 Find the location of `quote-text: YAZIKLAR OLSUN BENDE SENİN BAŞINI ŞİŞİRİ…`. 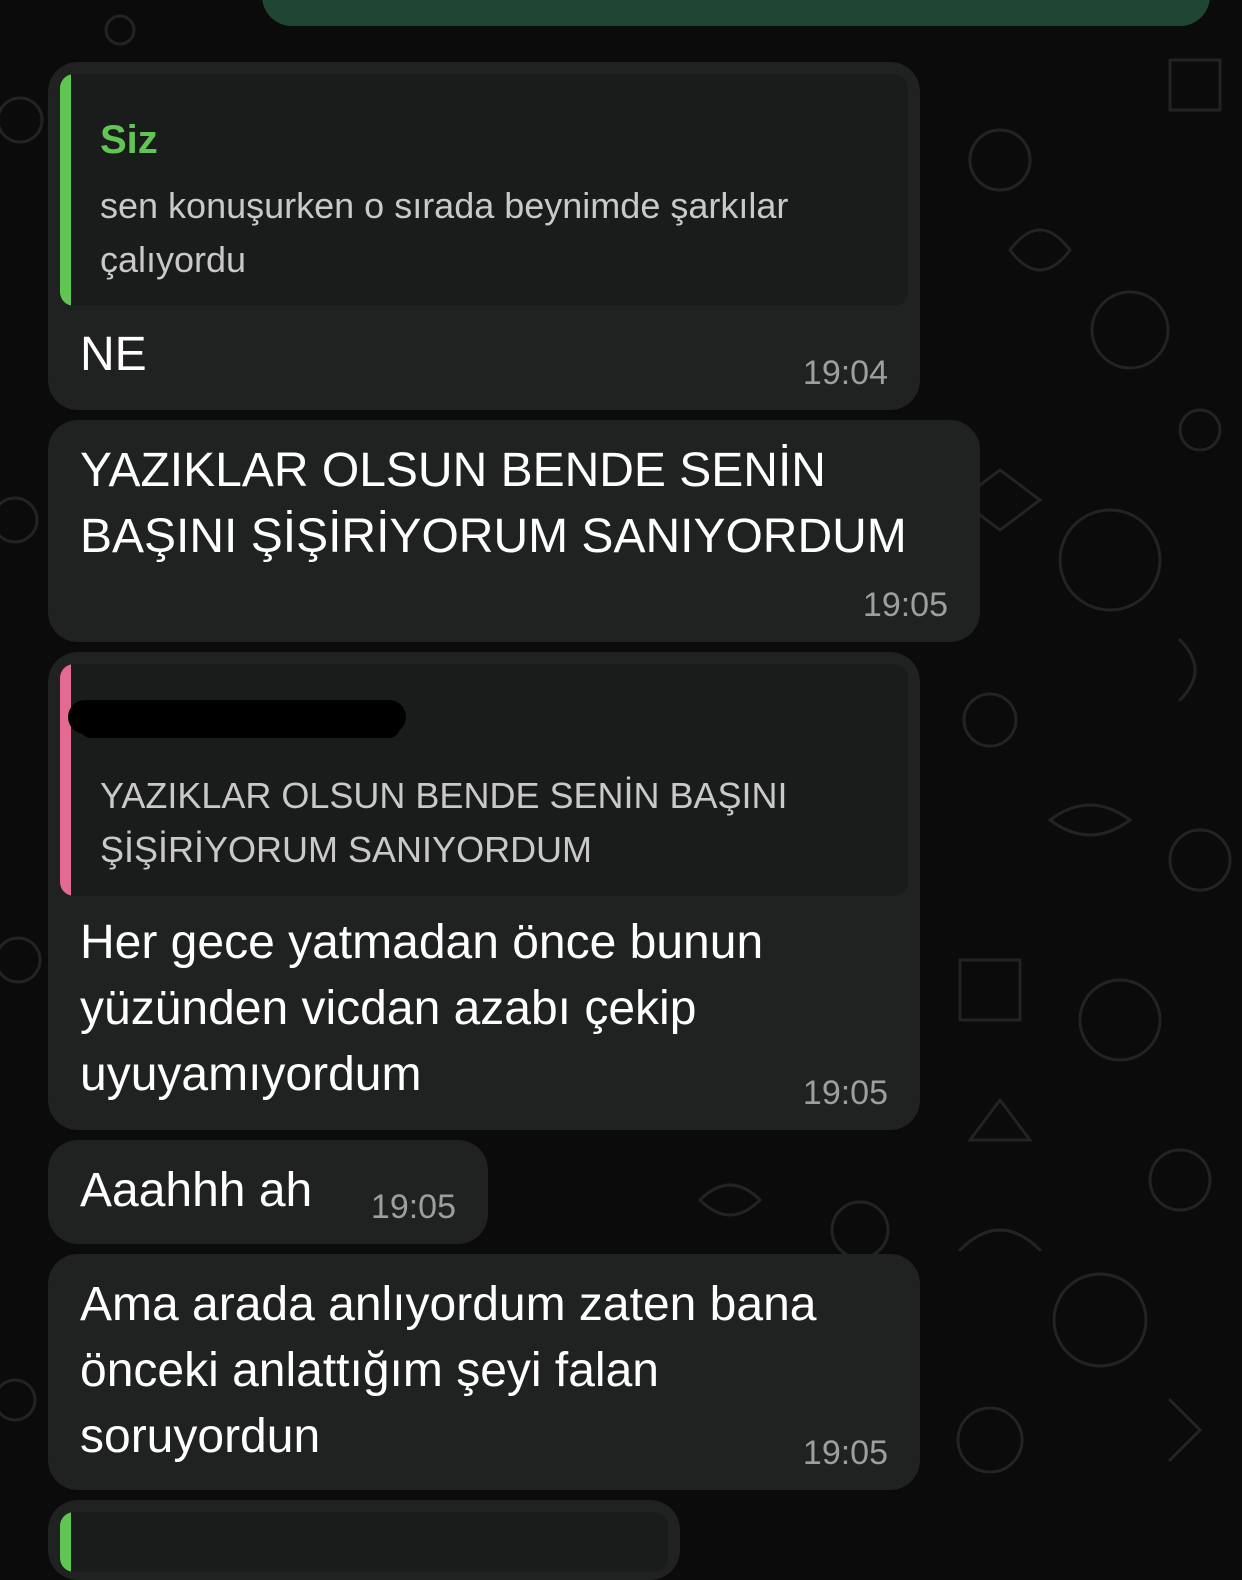

quote-text: YAZIKLAR OLSUN BENDE SENİN BAŞINI ŞİŞİRİ… is located at coordinates (444, 822).